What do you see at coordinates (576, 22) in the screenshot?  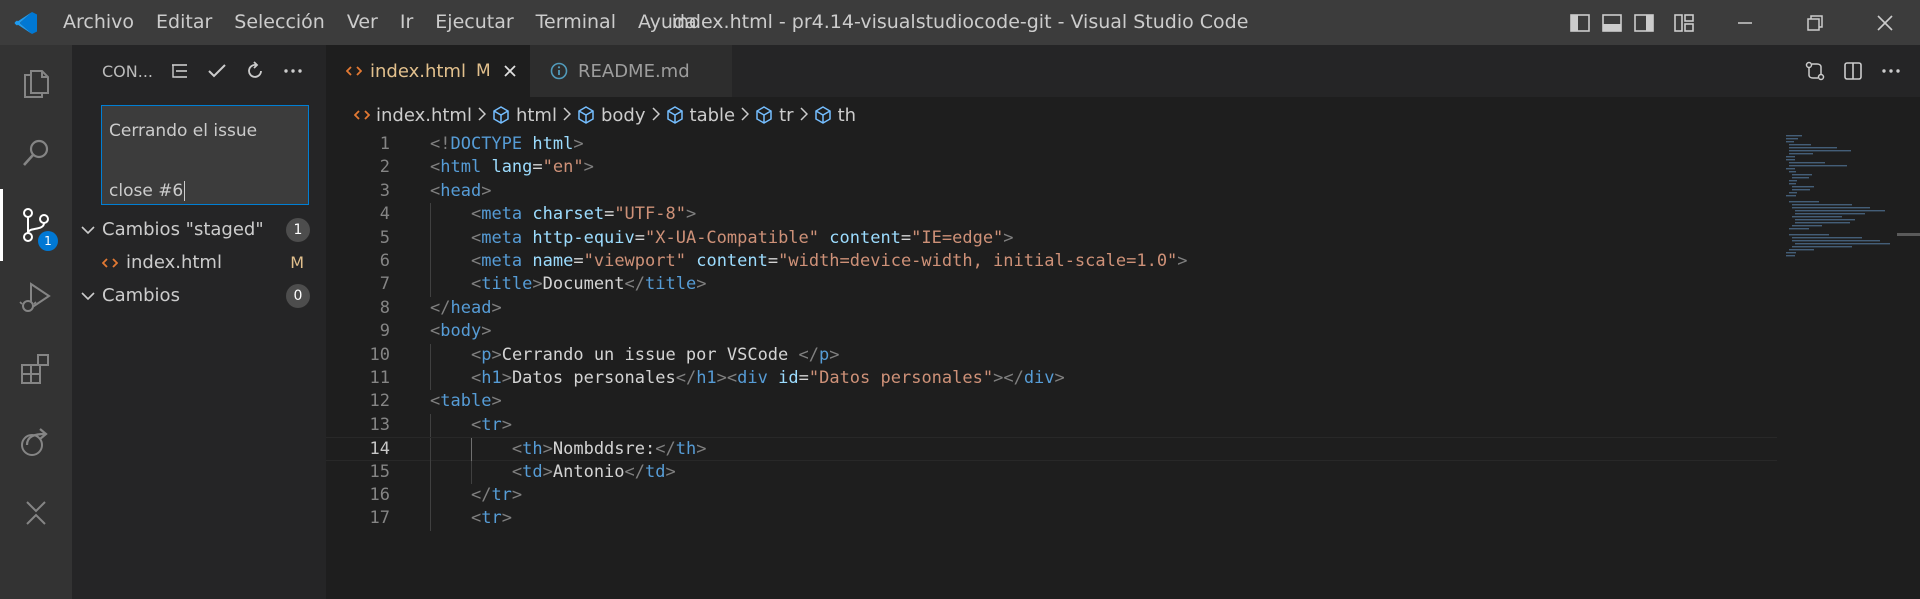 I see `menu-terminal: Terminal` at bounding box center [576, 22].